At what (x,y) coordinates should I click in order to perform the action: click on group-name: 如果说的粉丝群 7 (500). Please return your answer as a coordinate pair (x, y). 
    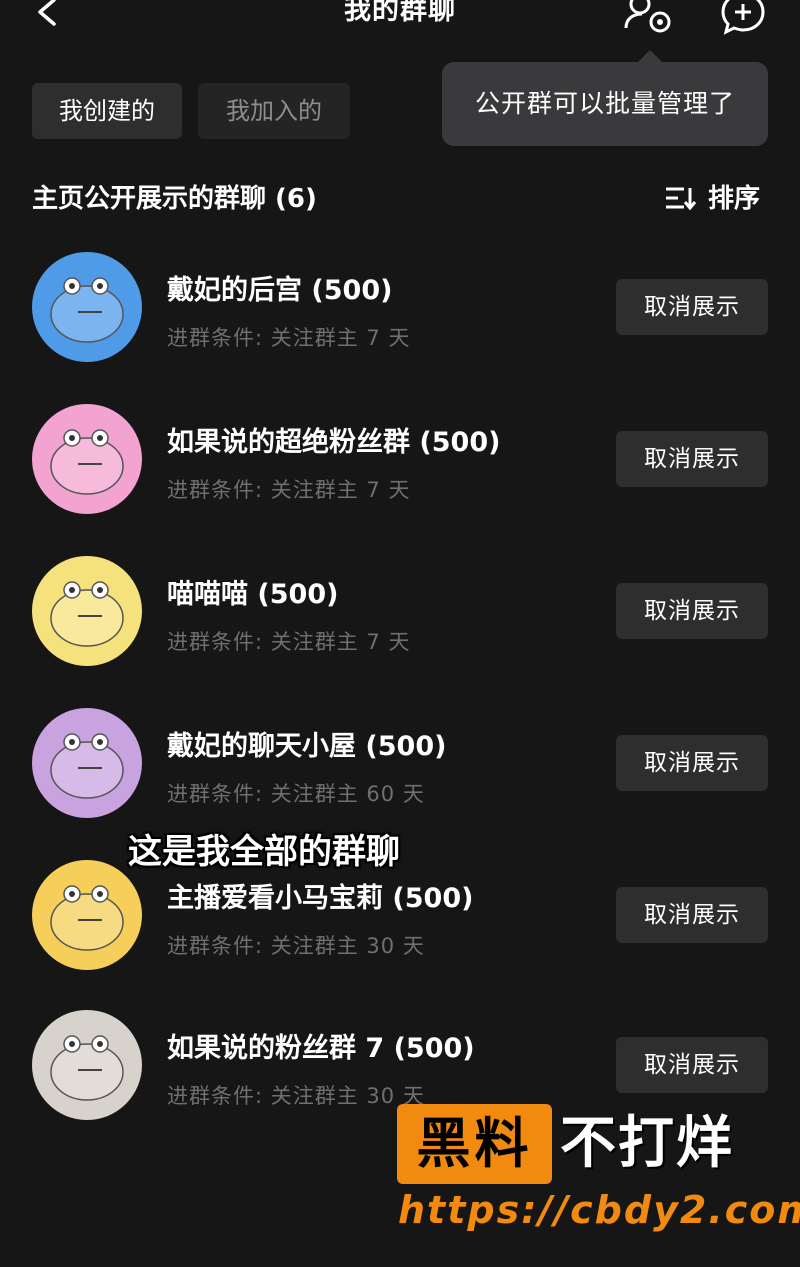
    Looking at the image, I should click on (321, 1048).